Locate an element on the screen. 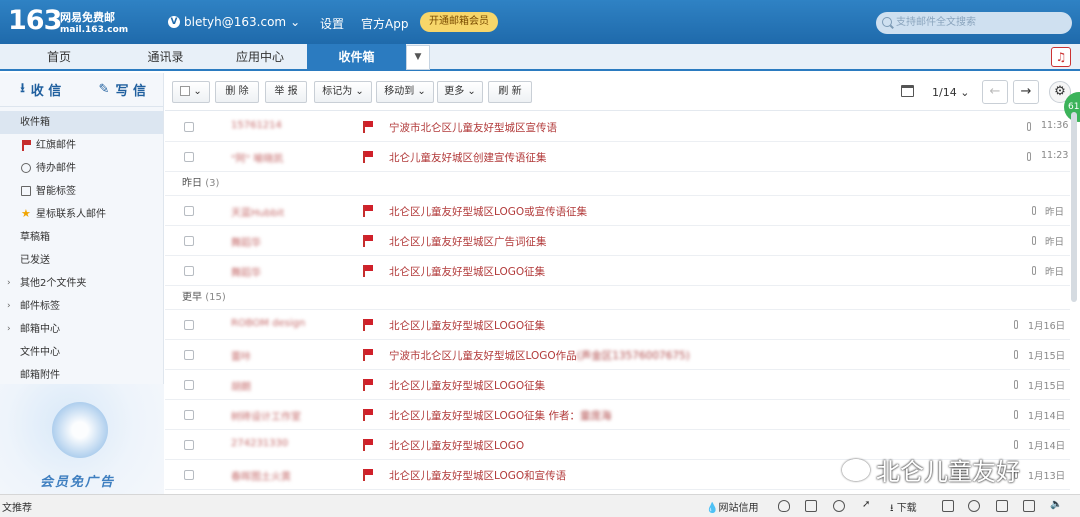 The width and height of the screenshot is (1080, 517). sidebar-item-inbox: 收件箱 is located at coordinates (81, 122).